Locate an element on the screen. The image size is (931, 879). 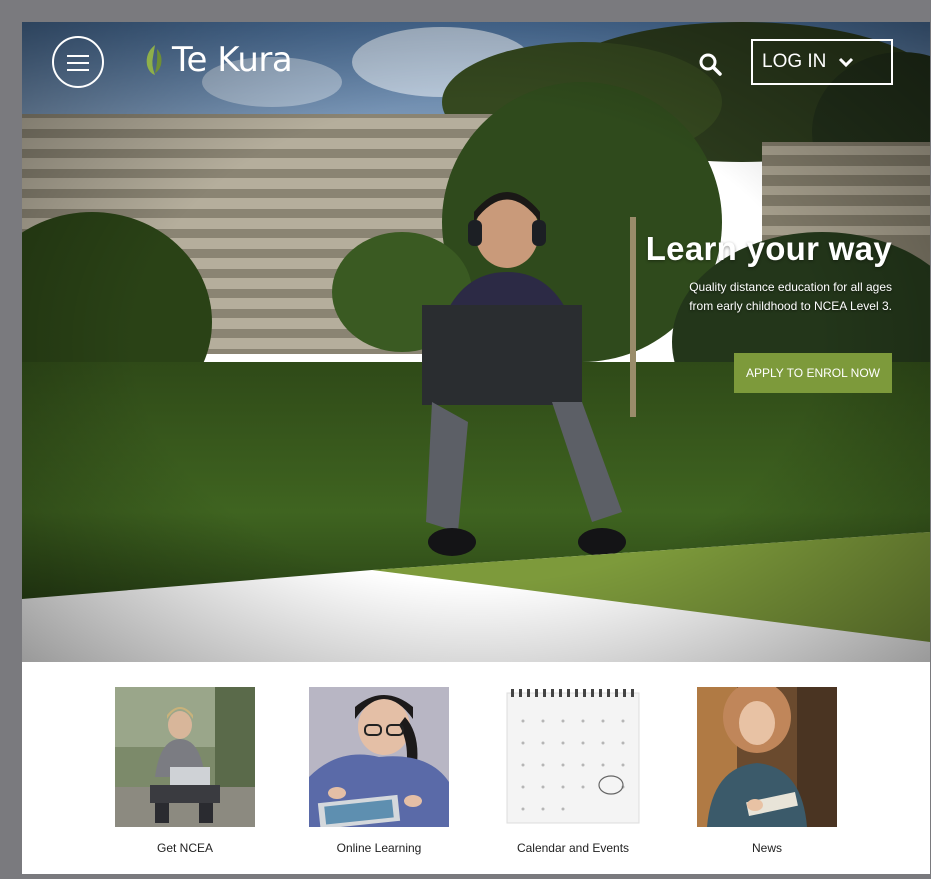
chevron-down-icon is located at coordinates (846, 62).